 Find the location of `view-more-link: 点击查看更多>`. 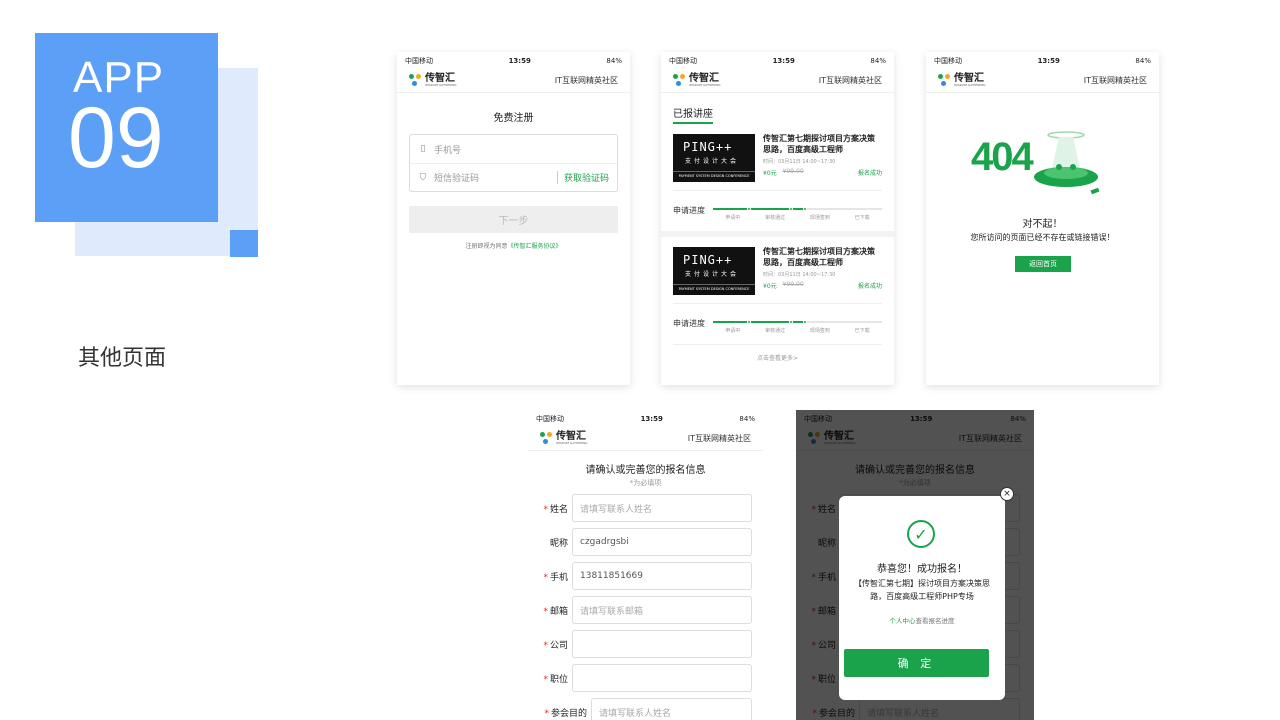

view-more-link: 点击查看更多> is located at coordinates (777, 357).